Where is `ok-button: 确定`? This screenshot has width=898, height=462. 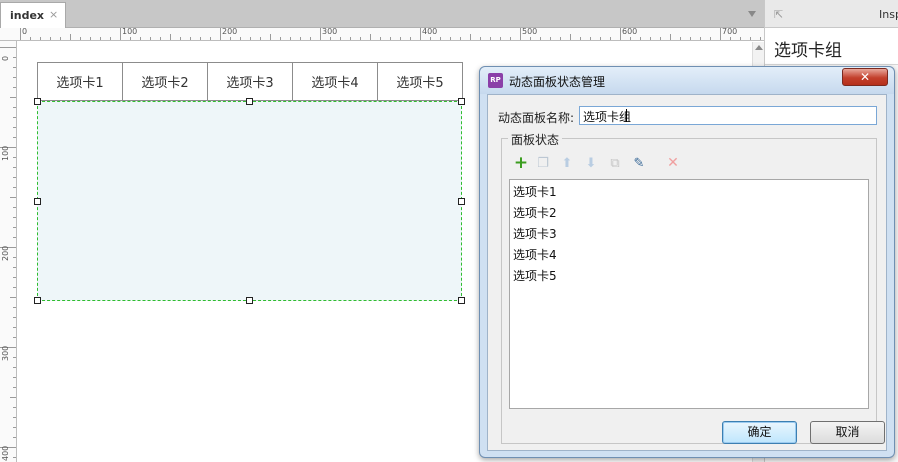
ok-button: 确定 is located at coordinates (759, 432).